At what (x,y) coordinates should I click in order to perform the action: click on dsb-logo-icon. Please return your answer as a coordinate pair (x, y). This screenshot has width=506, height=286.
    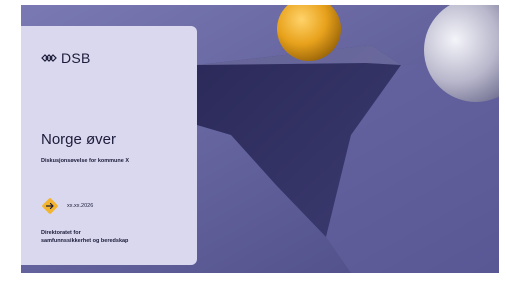
    Looking at the image, I should click on (49, 58).